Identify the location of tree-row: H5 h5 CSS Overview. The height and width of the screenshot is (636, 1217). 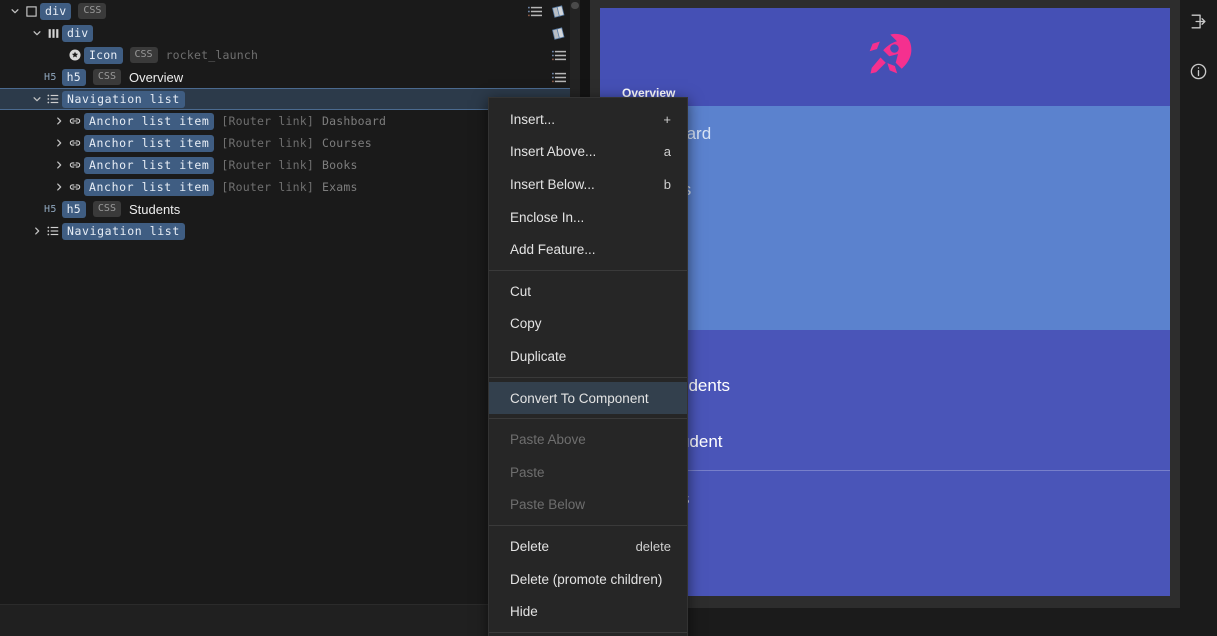
(290, 77).